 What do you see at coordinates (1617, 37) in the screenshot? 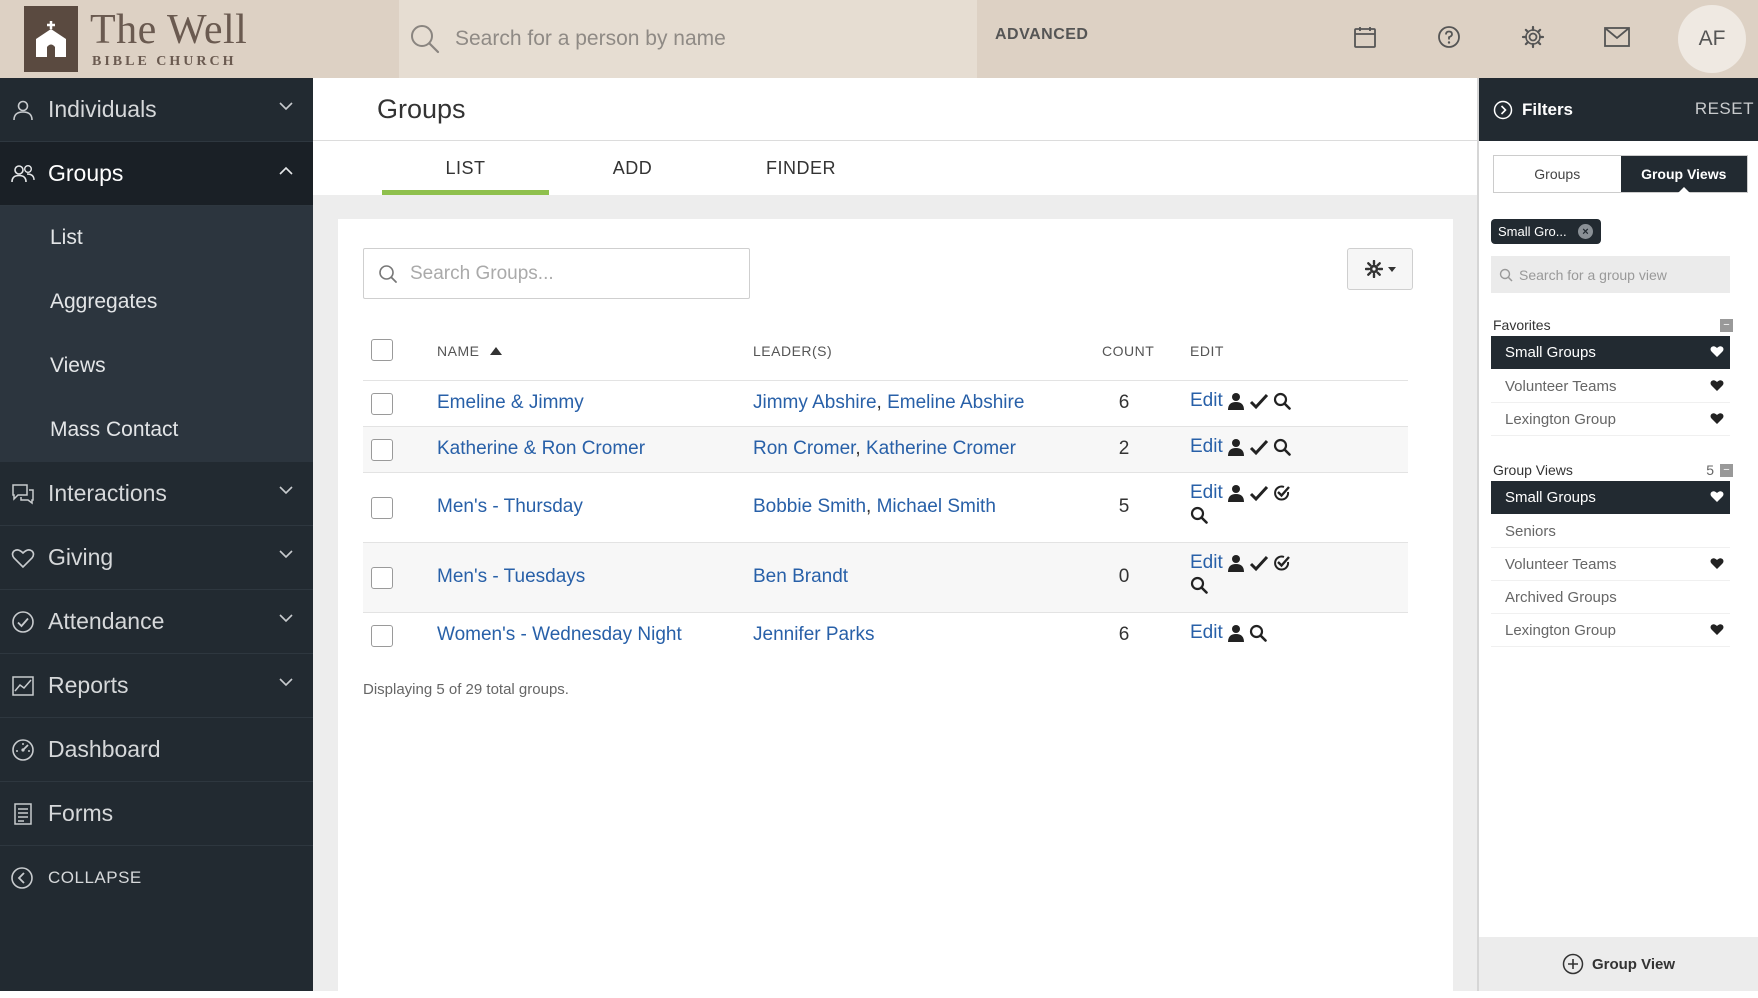
I see `mail-icon` at bounding box center [1617, 37].